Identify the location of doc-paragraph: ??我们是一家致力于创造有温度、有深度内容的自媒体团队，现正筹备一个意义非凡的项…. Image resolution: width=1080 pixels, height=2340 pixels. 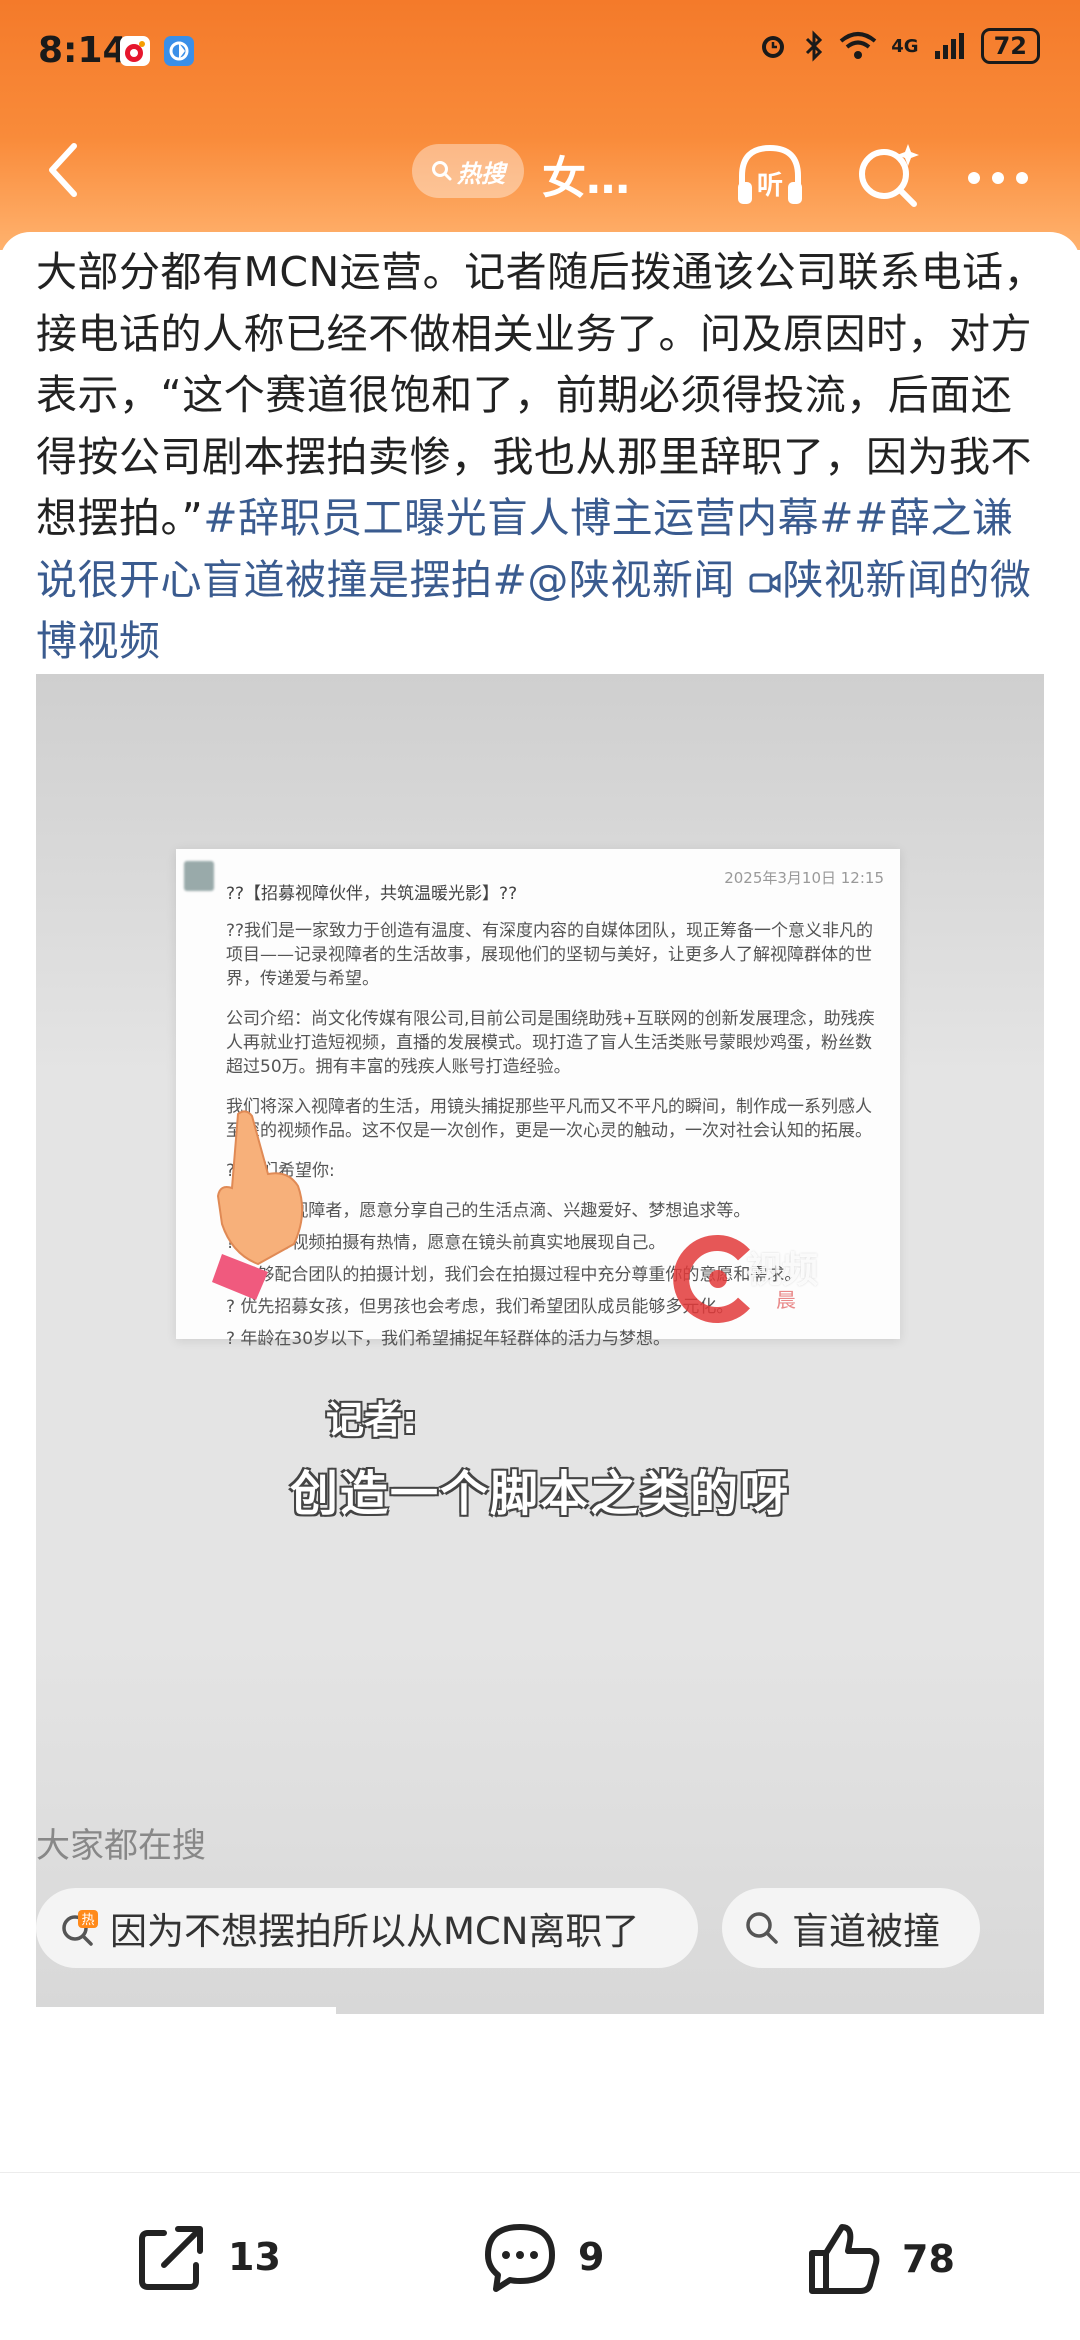
(550, 955).